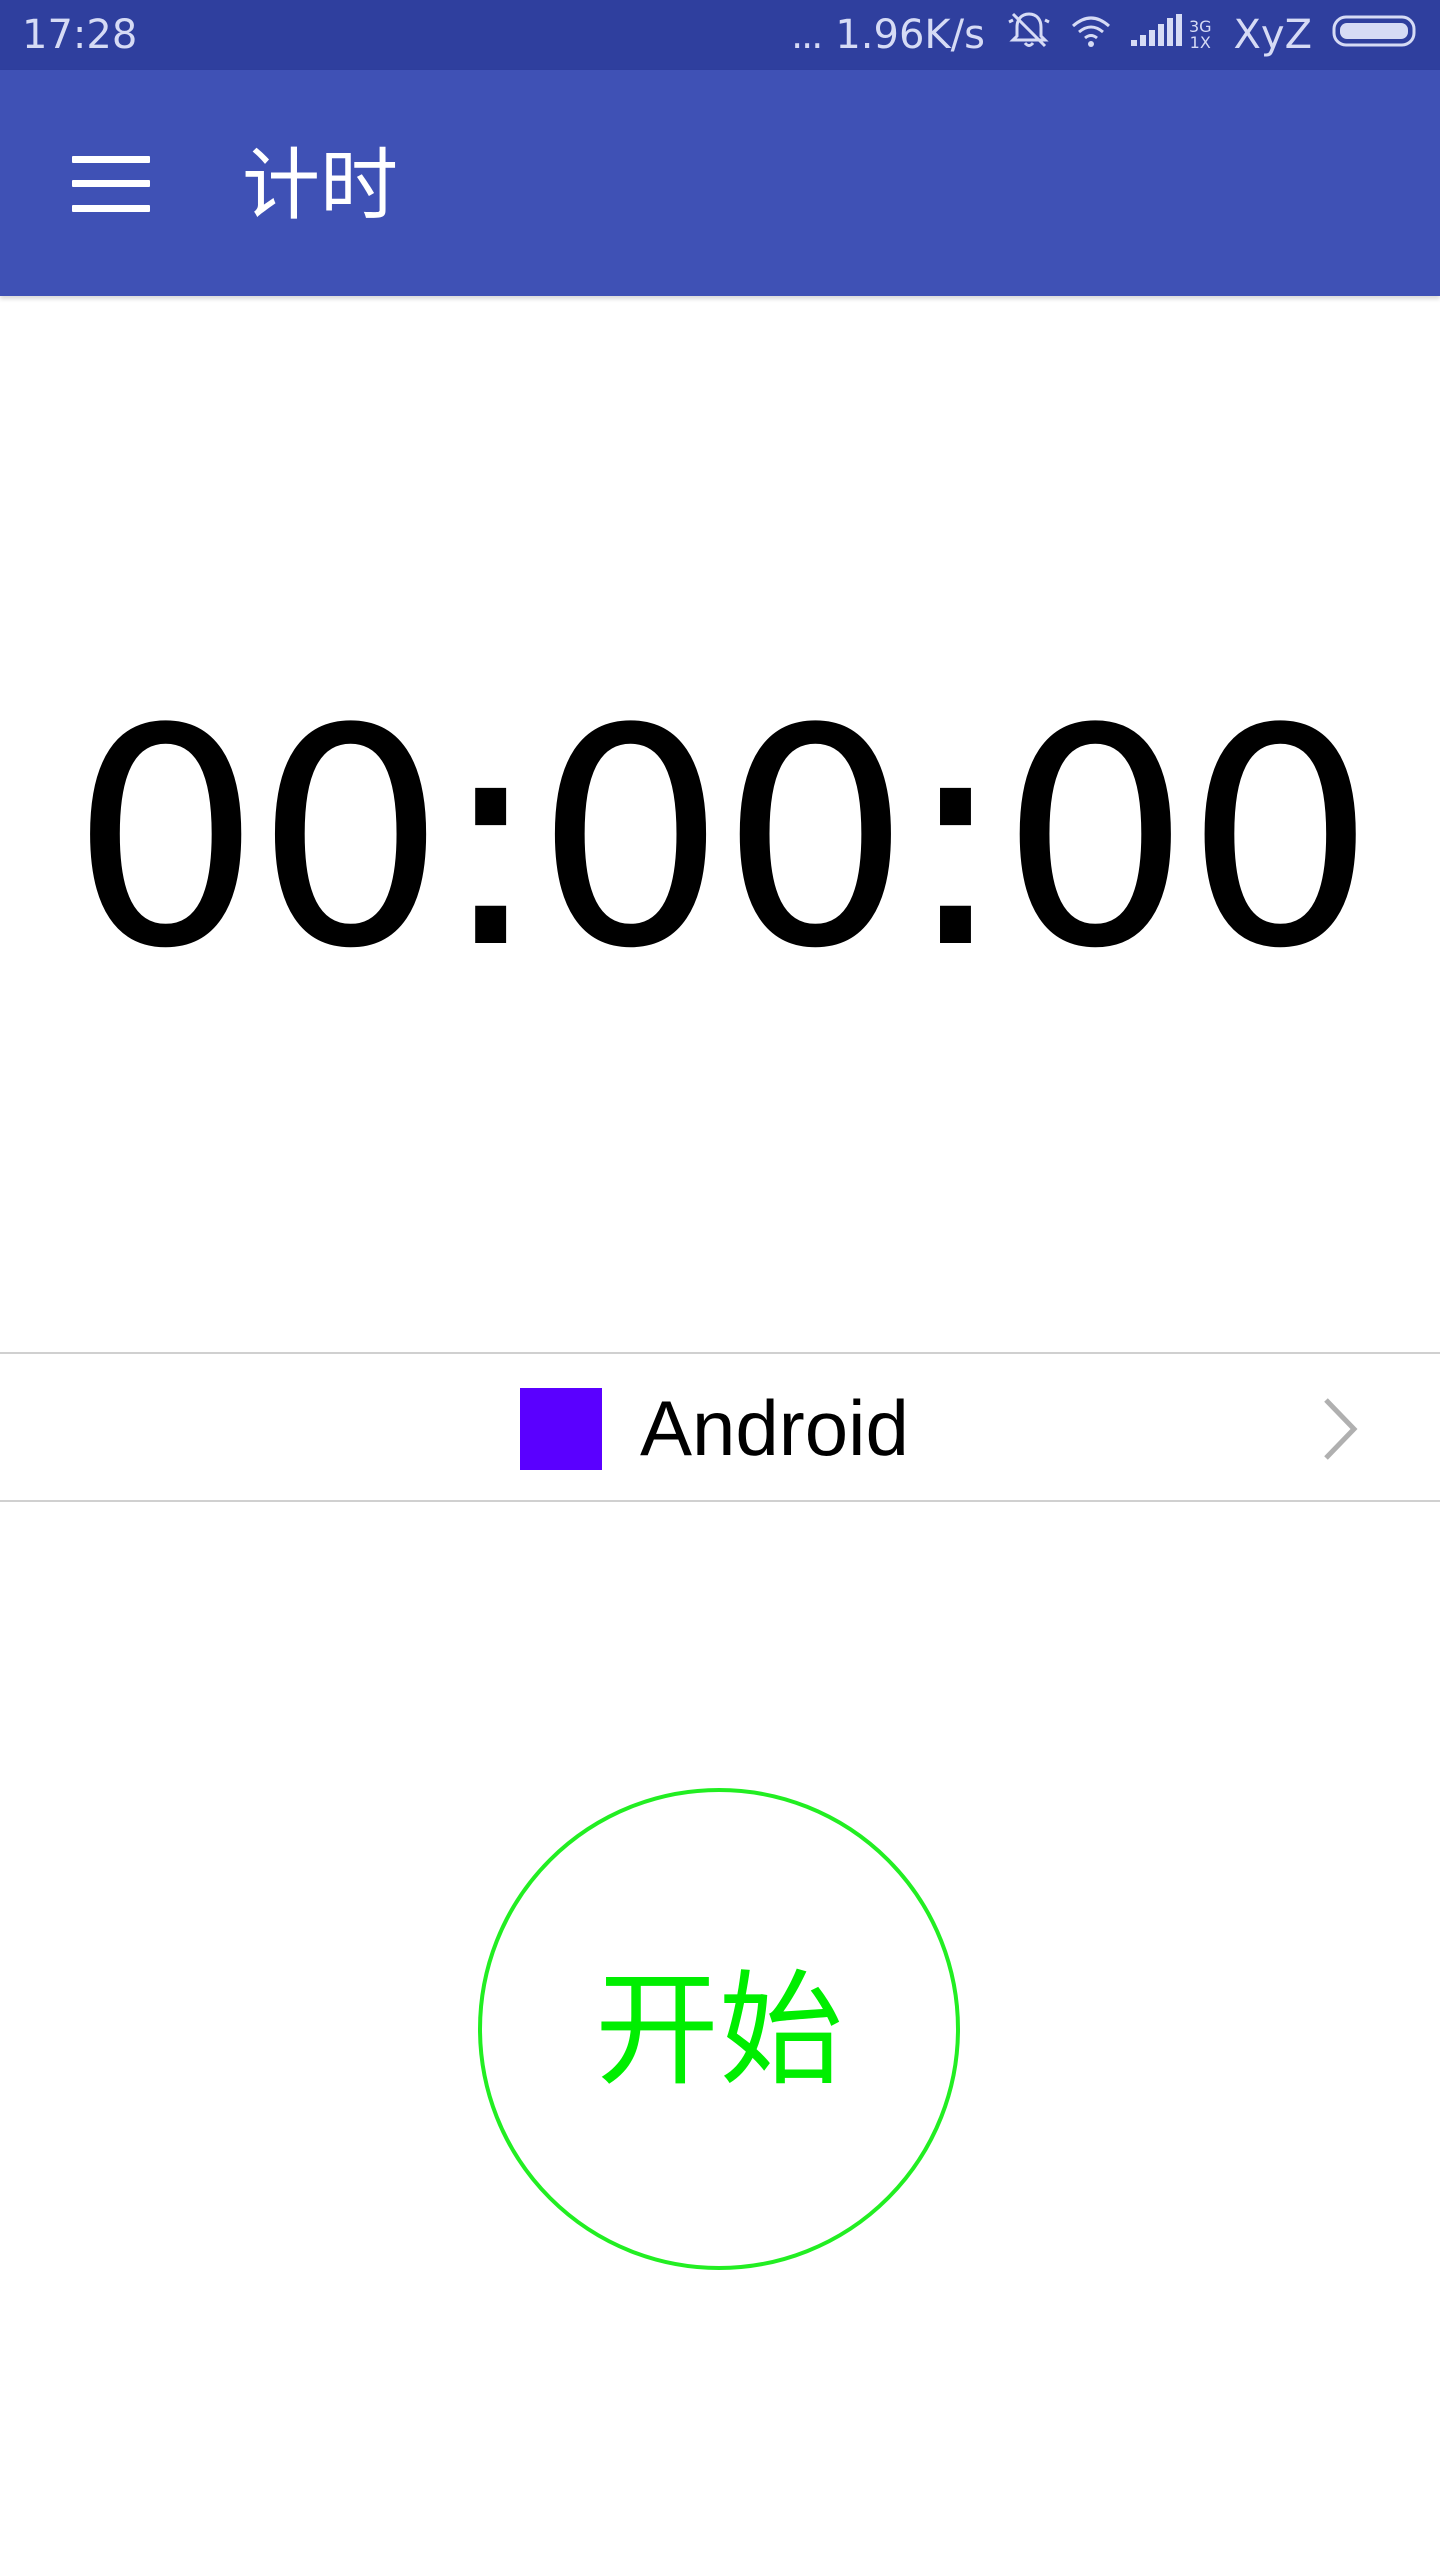  What do you see at coordinates (1091, 35) in the screenshot?
I see `wifi-icon` at bounding box center [1091, 35].